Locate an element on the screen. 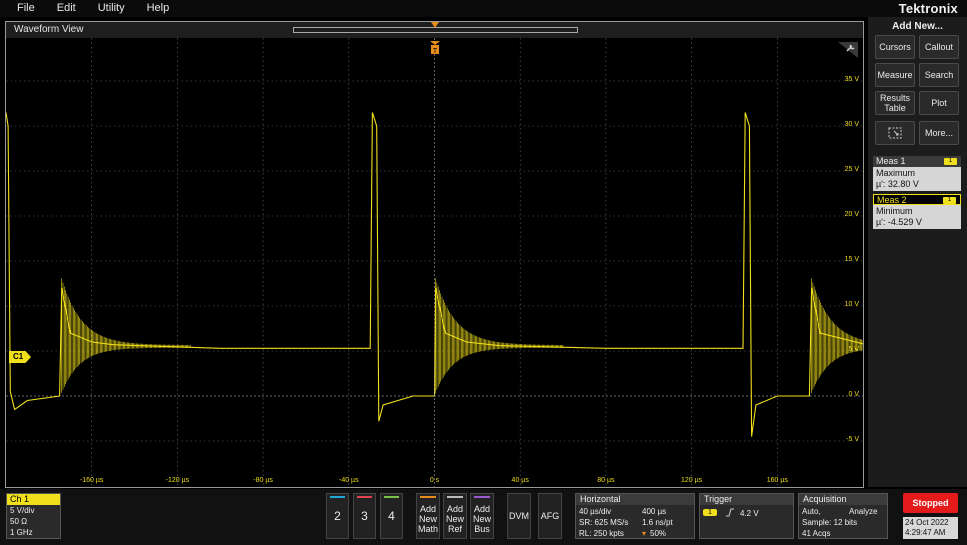 Image resolution: width=967 pixels, height=545 pixels. horizontal-record-length: RL: 250 kpts is located at coordinates (601, 533).